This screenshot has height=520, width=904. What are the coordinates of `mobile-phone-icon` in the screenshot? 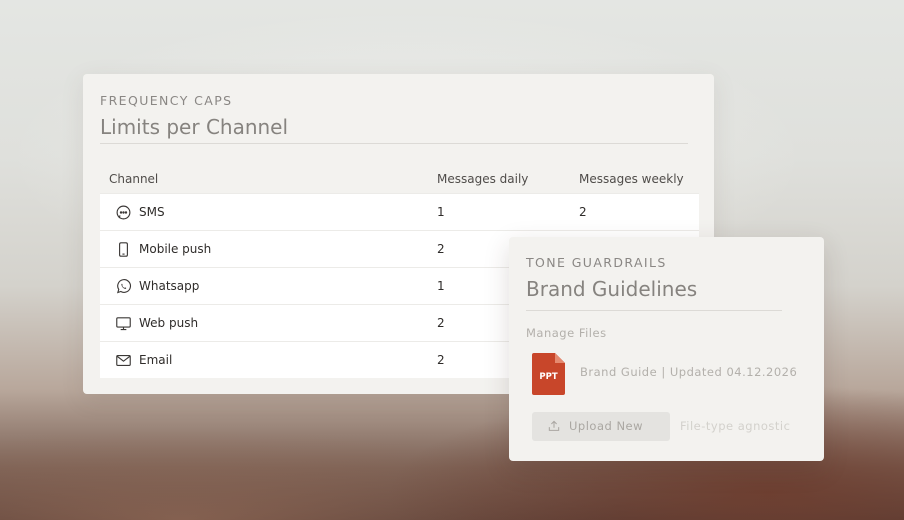 It's located at (123, 249).